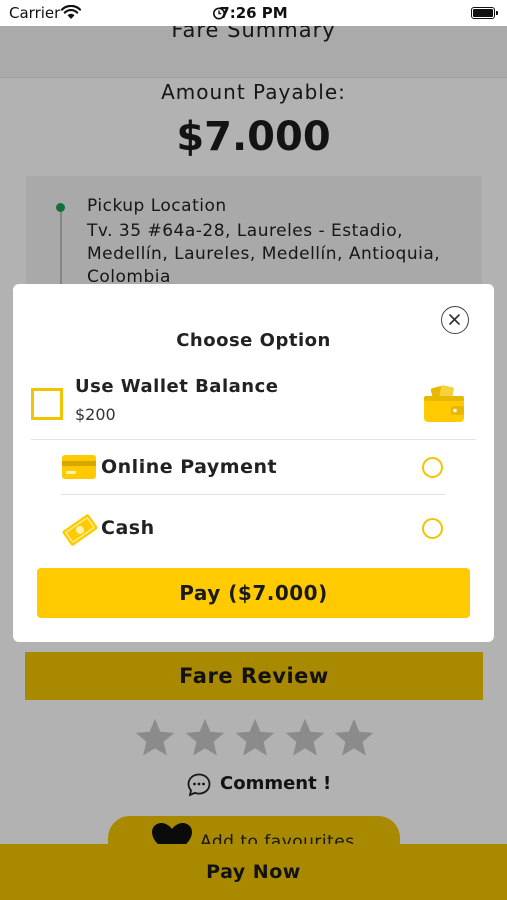 The width and height of the screenshot is (507, 900). I want to click on credit-card-icon, so click(79, 467).